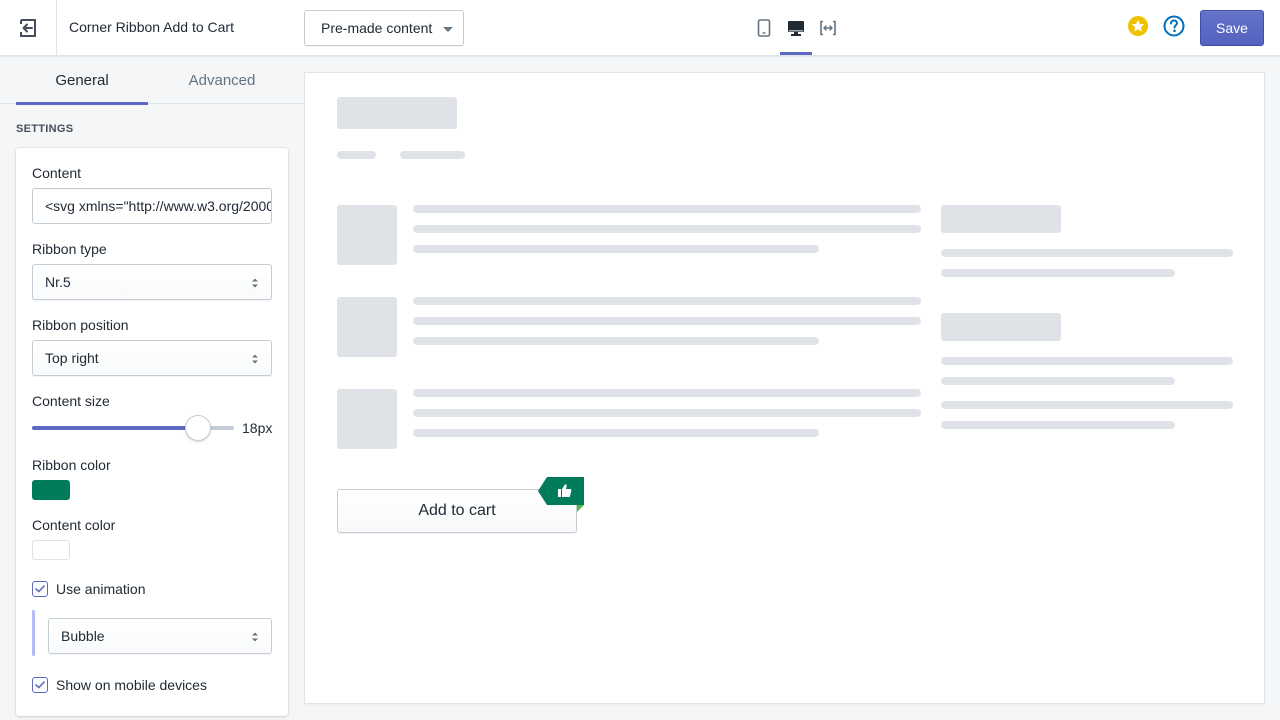 This screenshot has height=720, width=1280. I want to click on star-icon, so click(1138, 26).